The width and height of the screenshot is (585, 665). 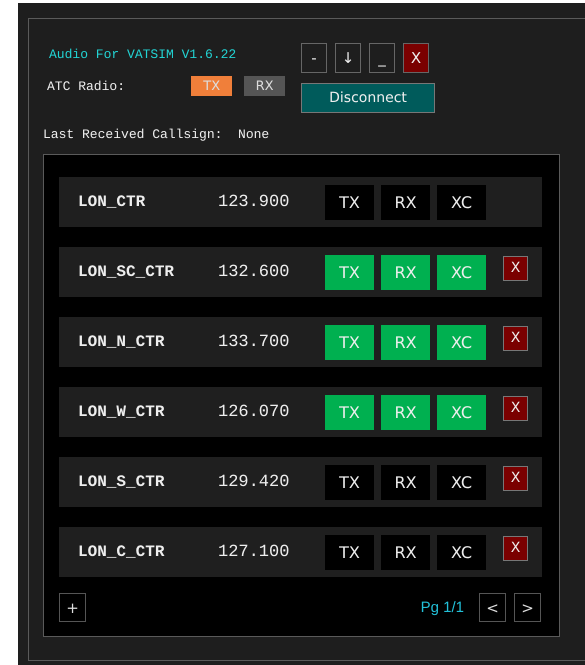 What do you see at coordinates (314, 58) in the screenshot?
I see `window-button: -` at bounding box center [314, 58].